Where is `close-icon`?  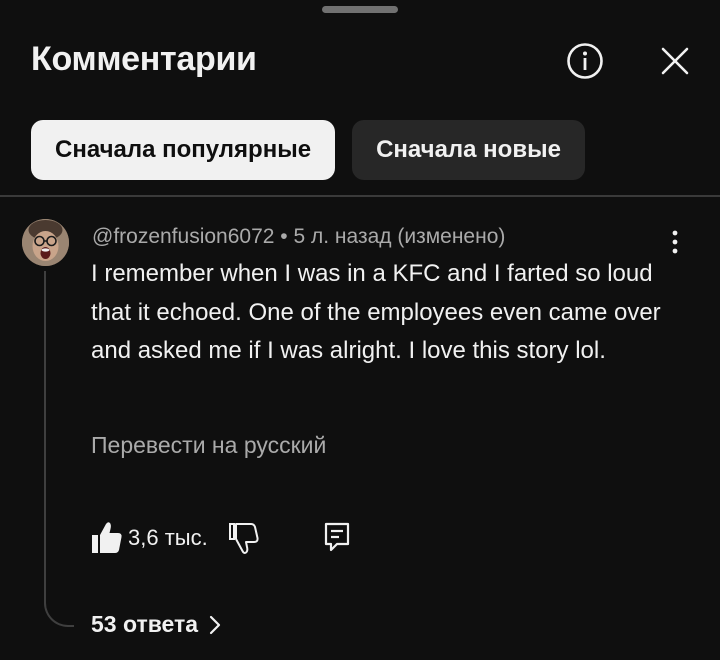
close-icon is located at coordinates (675, 61).